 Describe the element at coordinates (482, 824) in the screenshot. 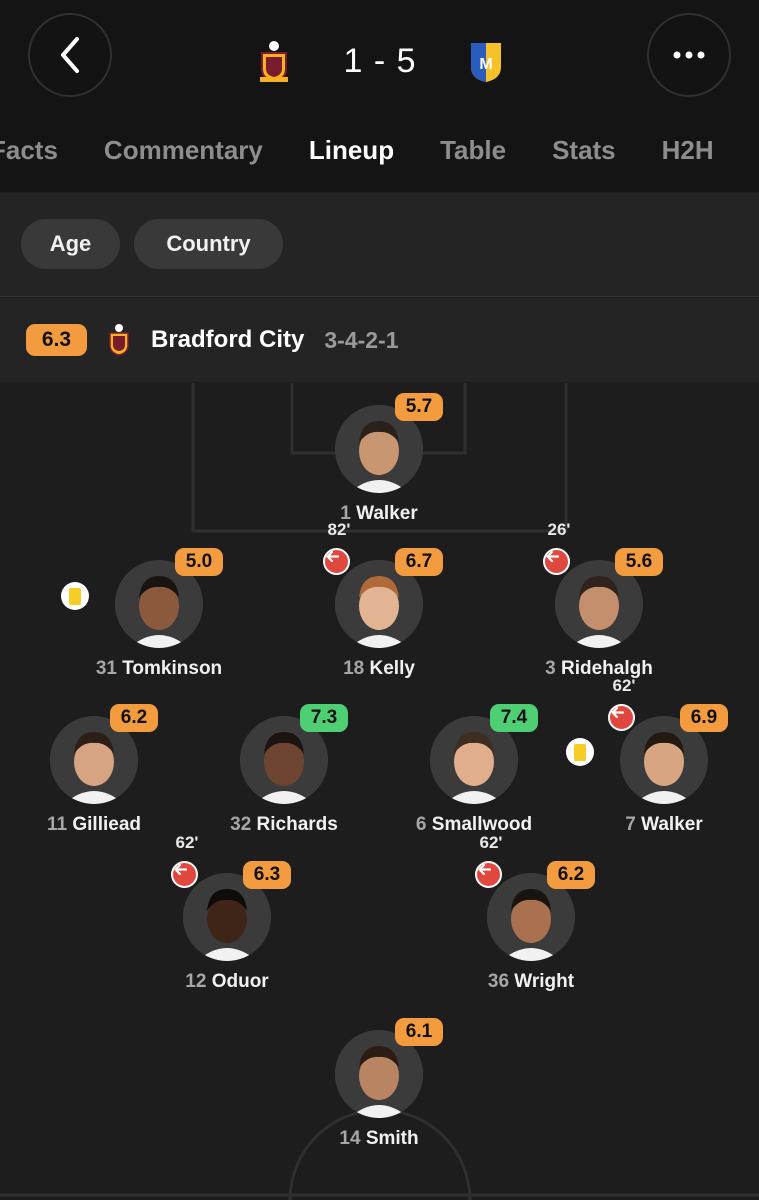

I see `player-name: Smallwood` at that location.